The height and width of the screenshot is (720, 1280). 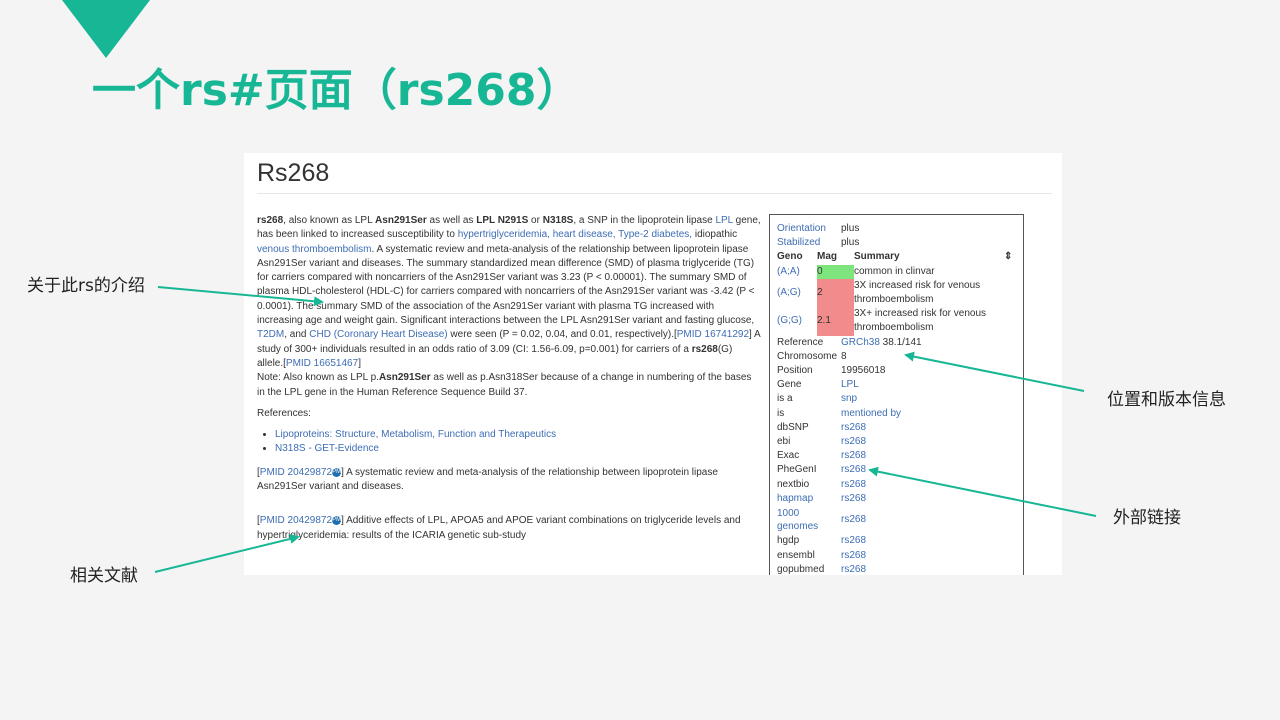 What do you see at coordinates (994, 371) in the screenshot?
I see `arrow-position-version` at bounding box center [994, 371].